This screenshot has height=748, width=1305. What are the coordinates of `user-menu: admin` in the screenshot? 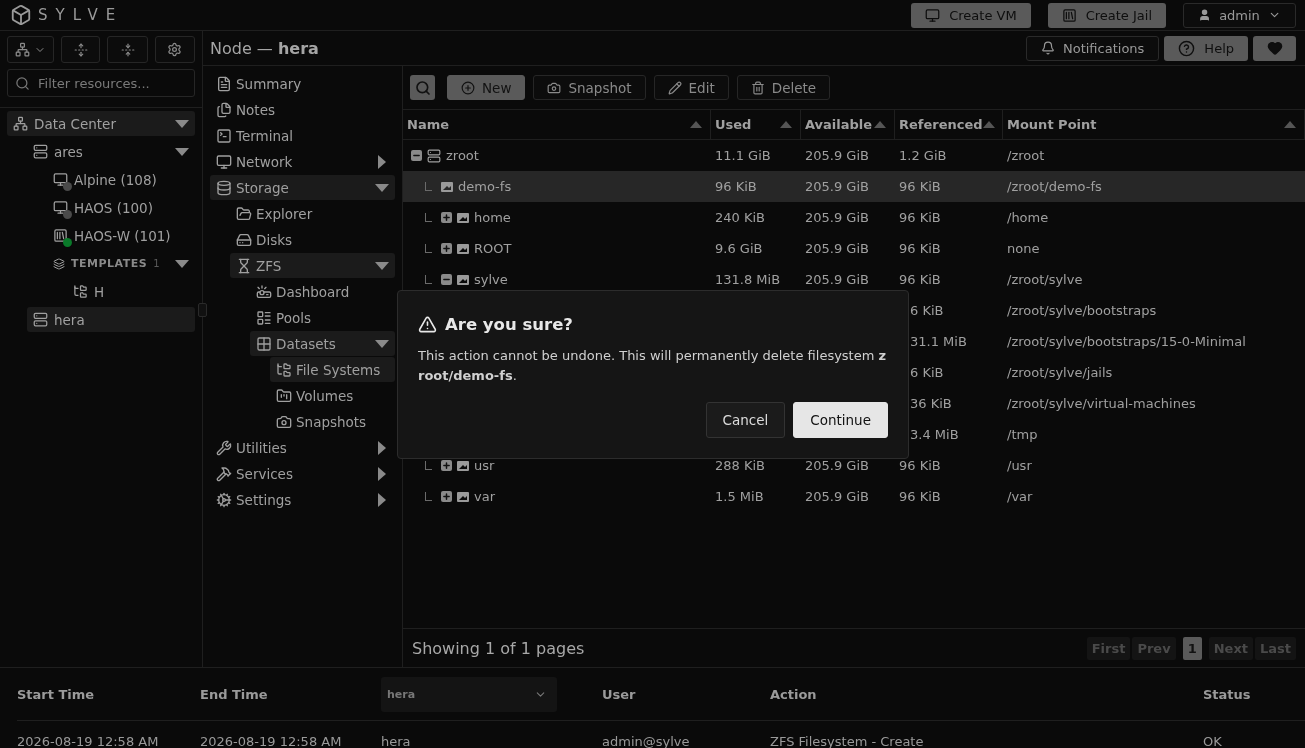 It's located at (1239, 15).